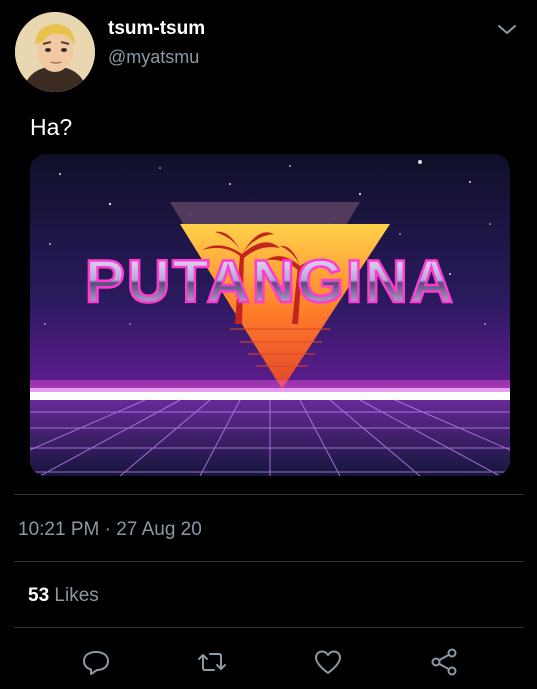 The image size is (537, 689). Describe the element at coordinates (507, 30) in the screenshot. I see `chevron-down-icon` at that location.